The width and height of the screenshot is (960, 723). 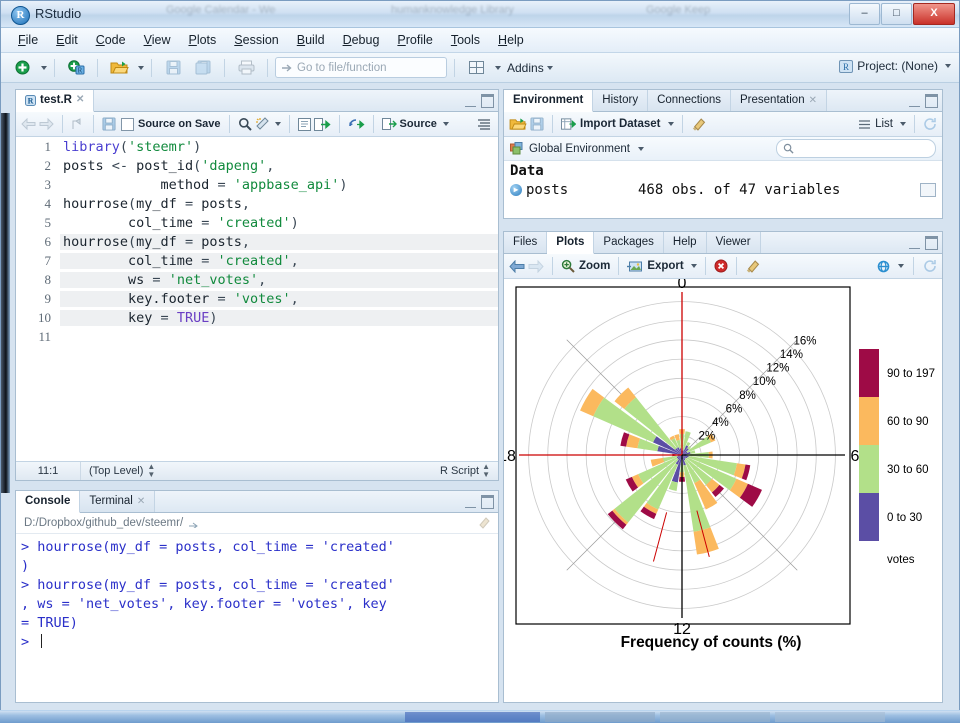 I want to click on menu-item-tools: Tools, so click(x=465, y=40).